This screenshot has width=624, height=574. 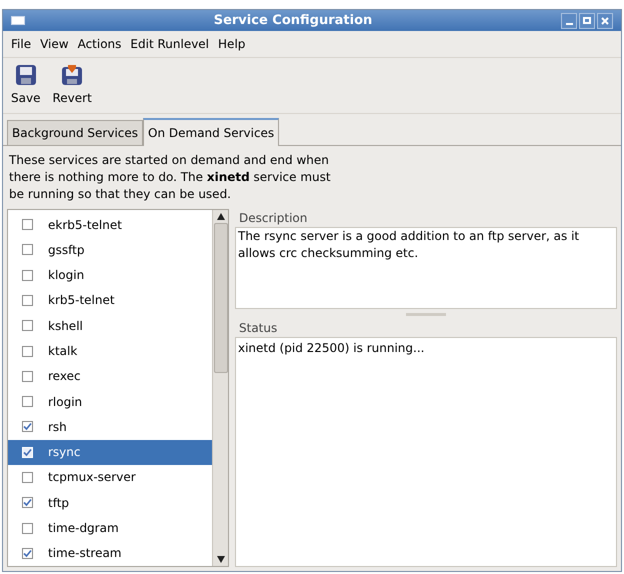 What do you see at coordinates (258, 328) in the screenshot?
I see `status-label: Status` at bounding box center [258, 328].